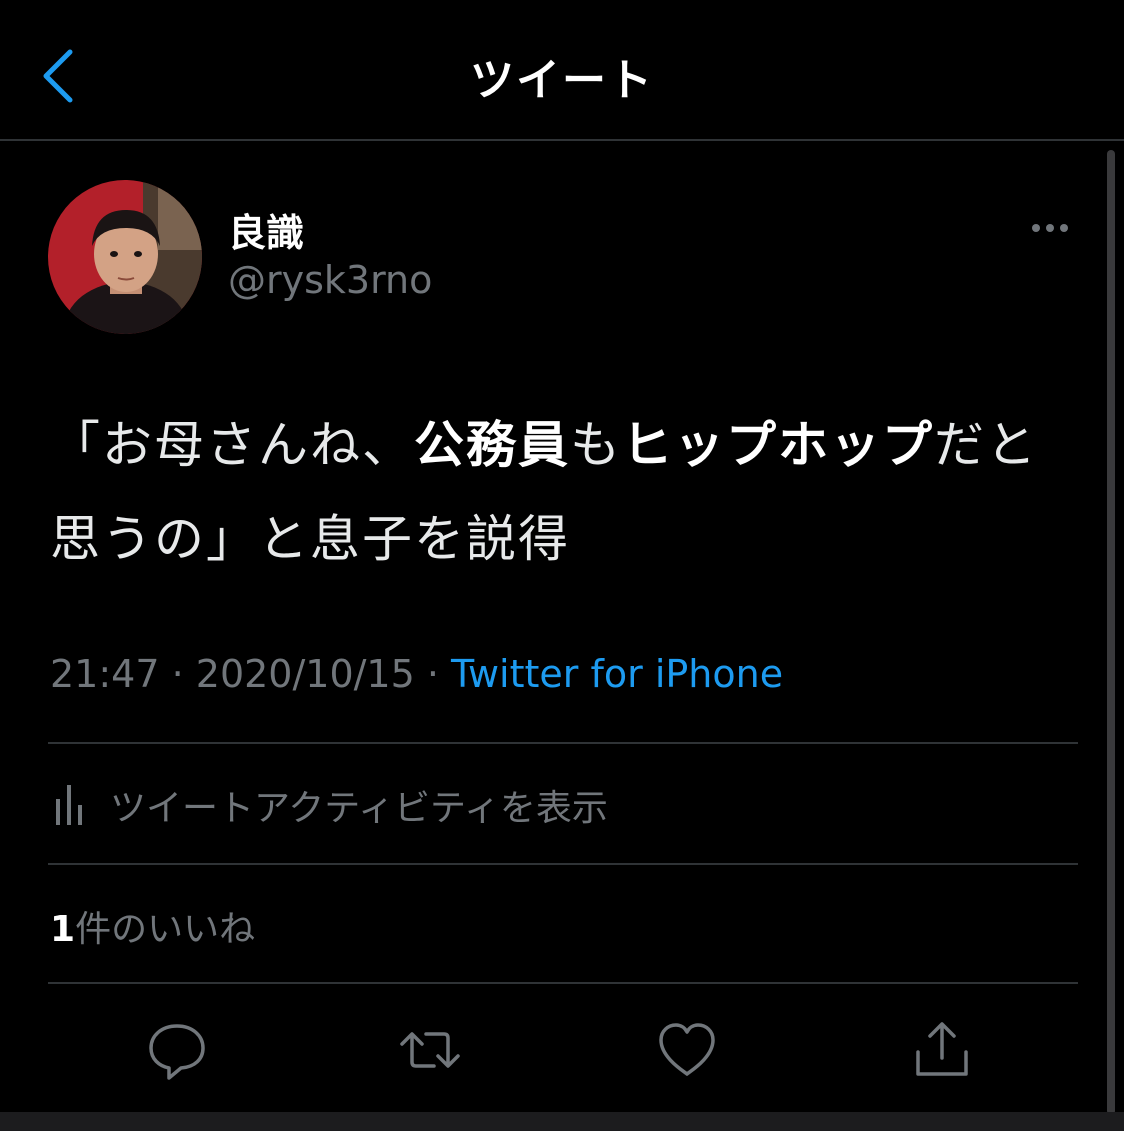  I want to click on tweet-time: 21:47, so click(105, 674).